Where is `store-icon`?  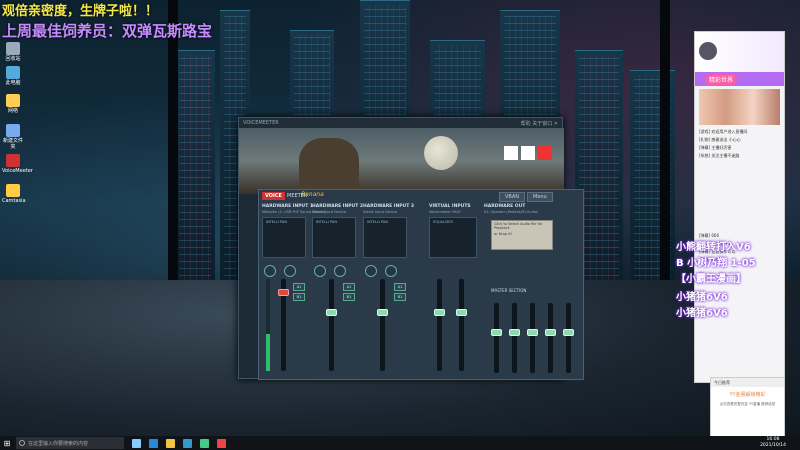 store-icon is located at coordinates (187, 443).